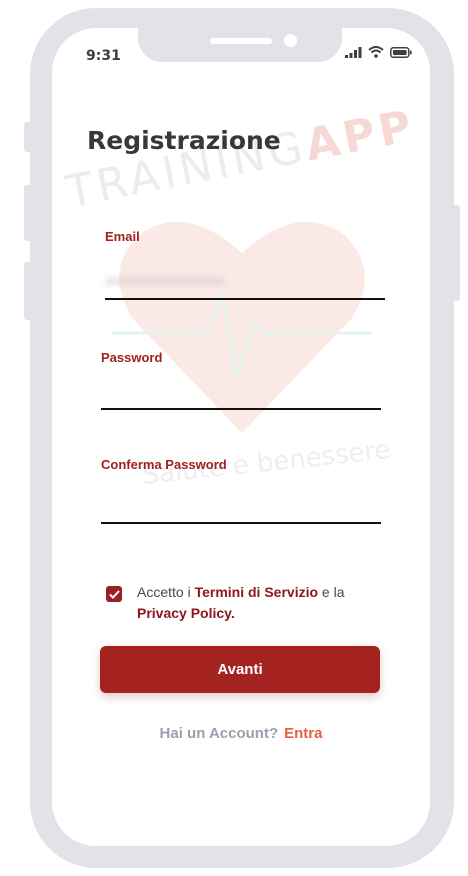 The image size is (468, 876). What do you see at coordinates (456, 253) in the screenshot?
I see `side-button-power` at bounding box center [456, 253].